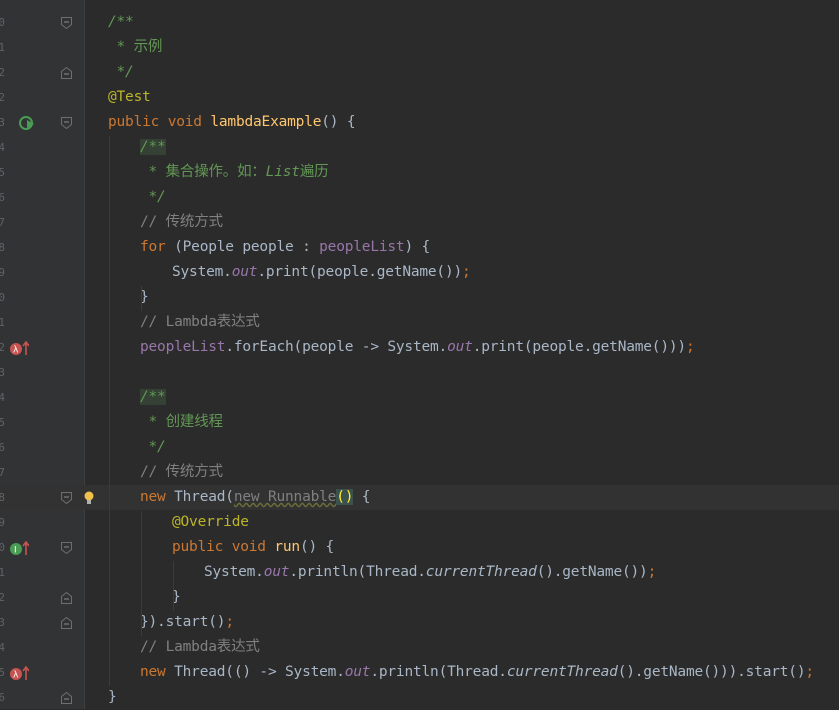 The image size is (839, 710). Describe the element at coordinates (266, 122) in the screenshot. I see `code-token: lambdaExample` at that location.